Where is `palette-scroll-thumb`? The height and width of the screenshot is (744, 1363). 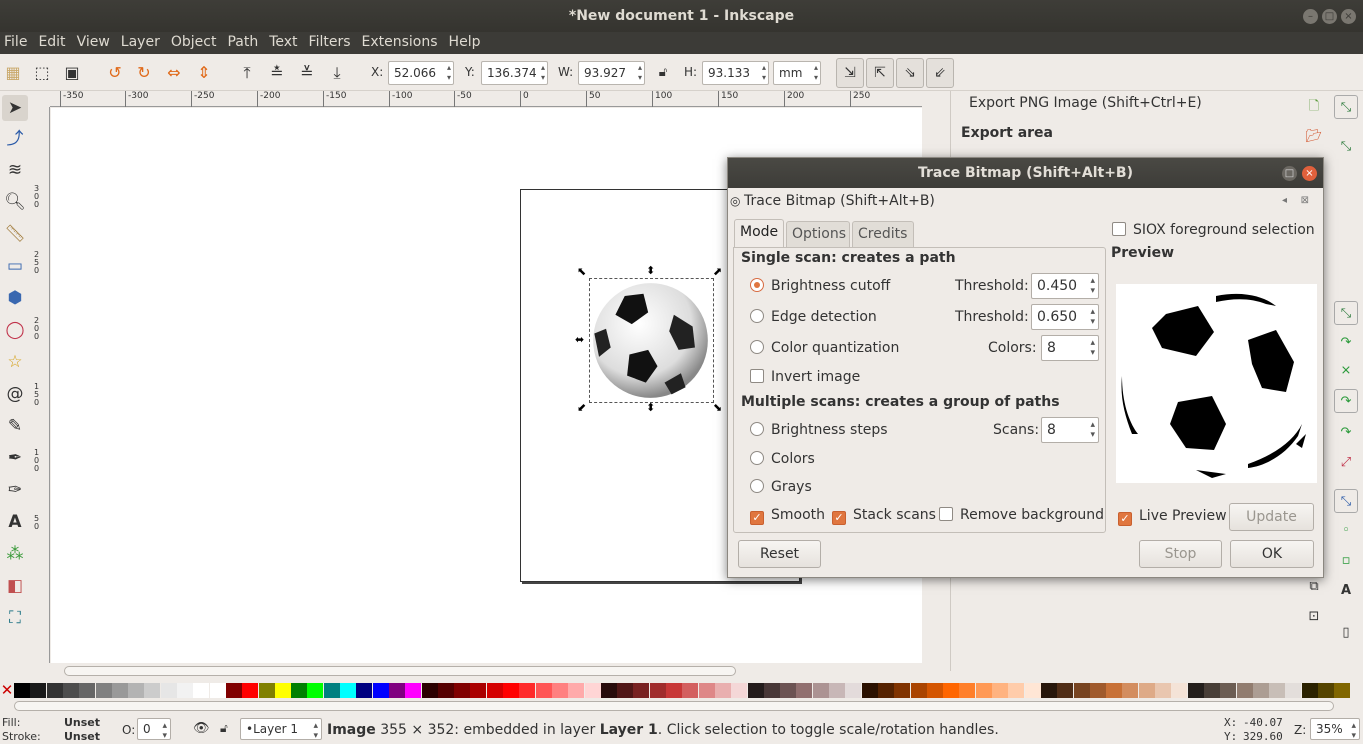 palette-scroll-thumb is located at coordinates (674, 706).